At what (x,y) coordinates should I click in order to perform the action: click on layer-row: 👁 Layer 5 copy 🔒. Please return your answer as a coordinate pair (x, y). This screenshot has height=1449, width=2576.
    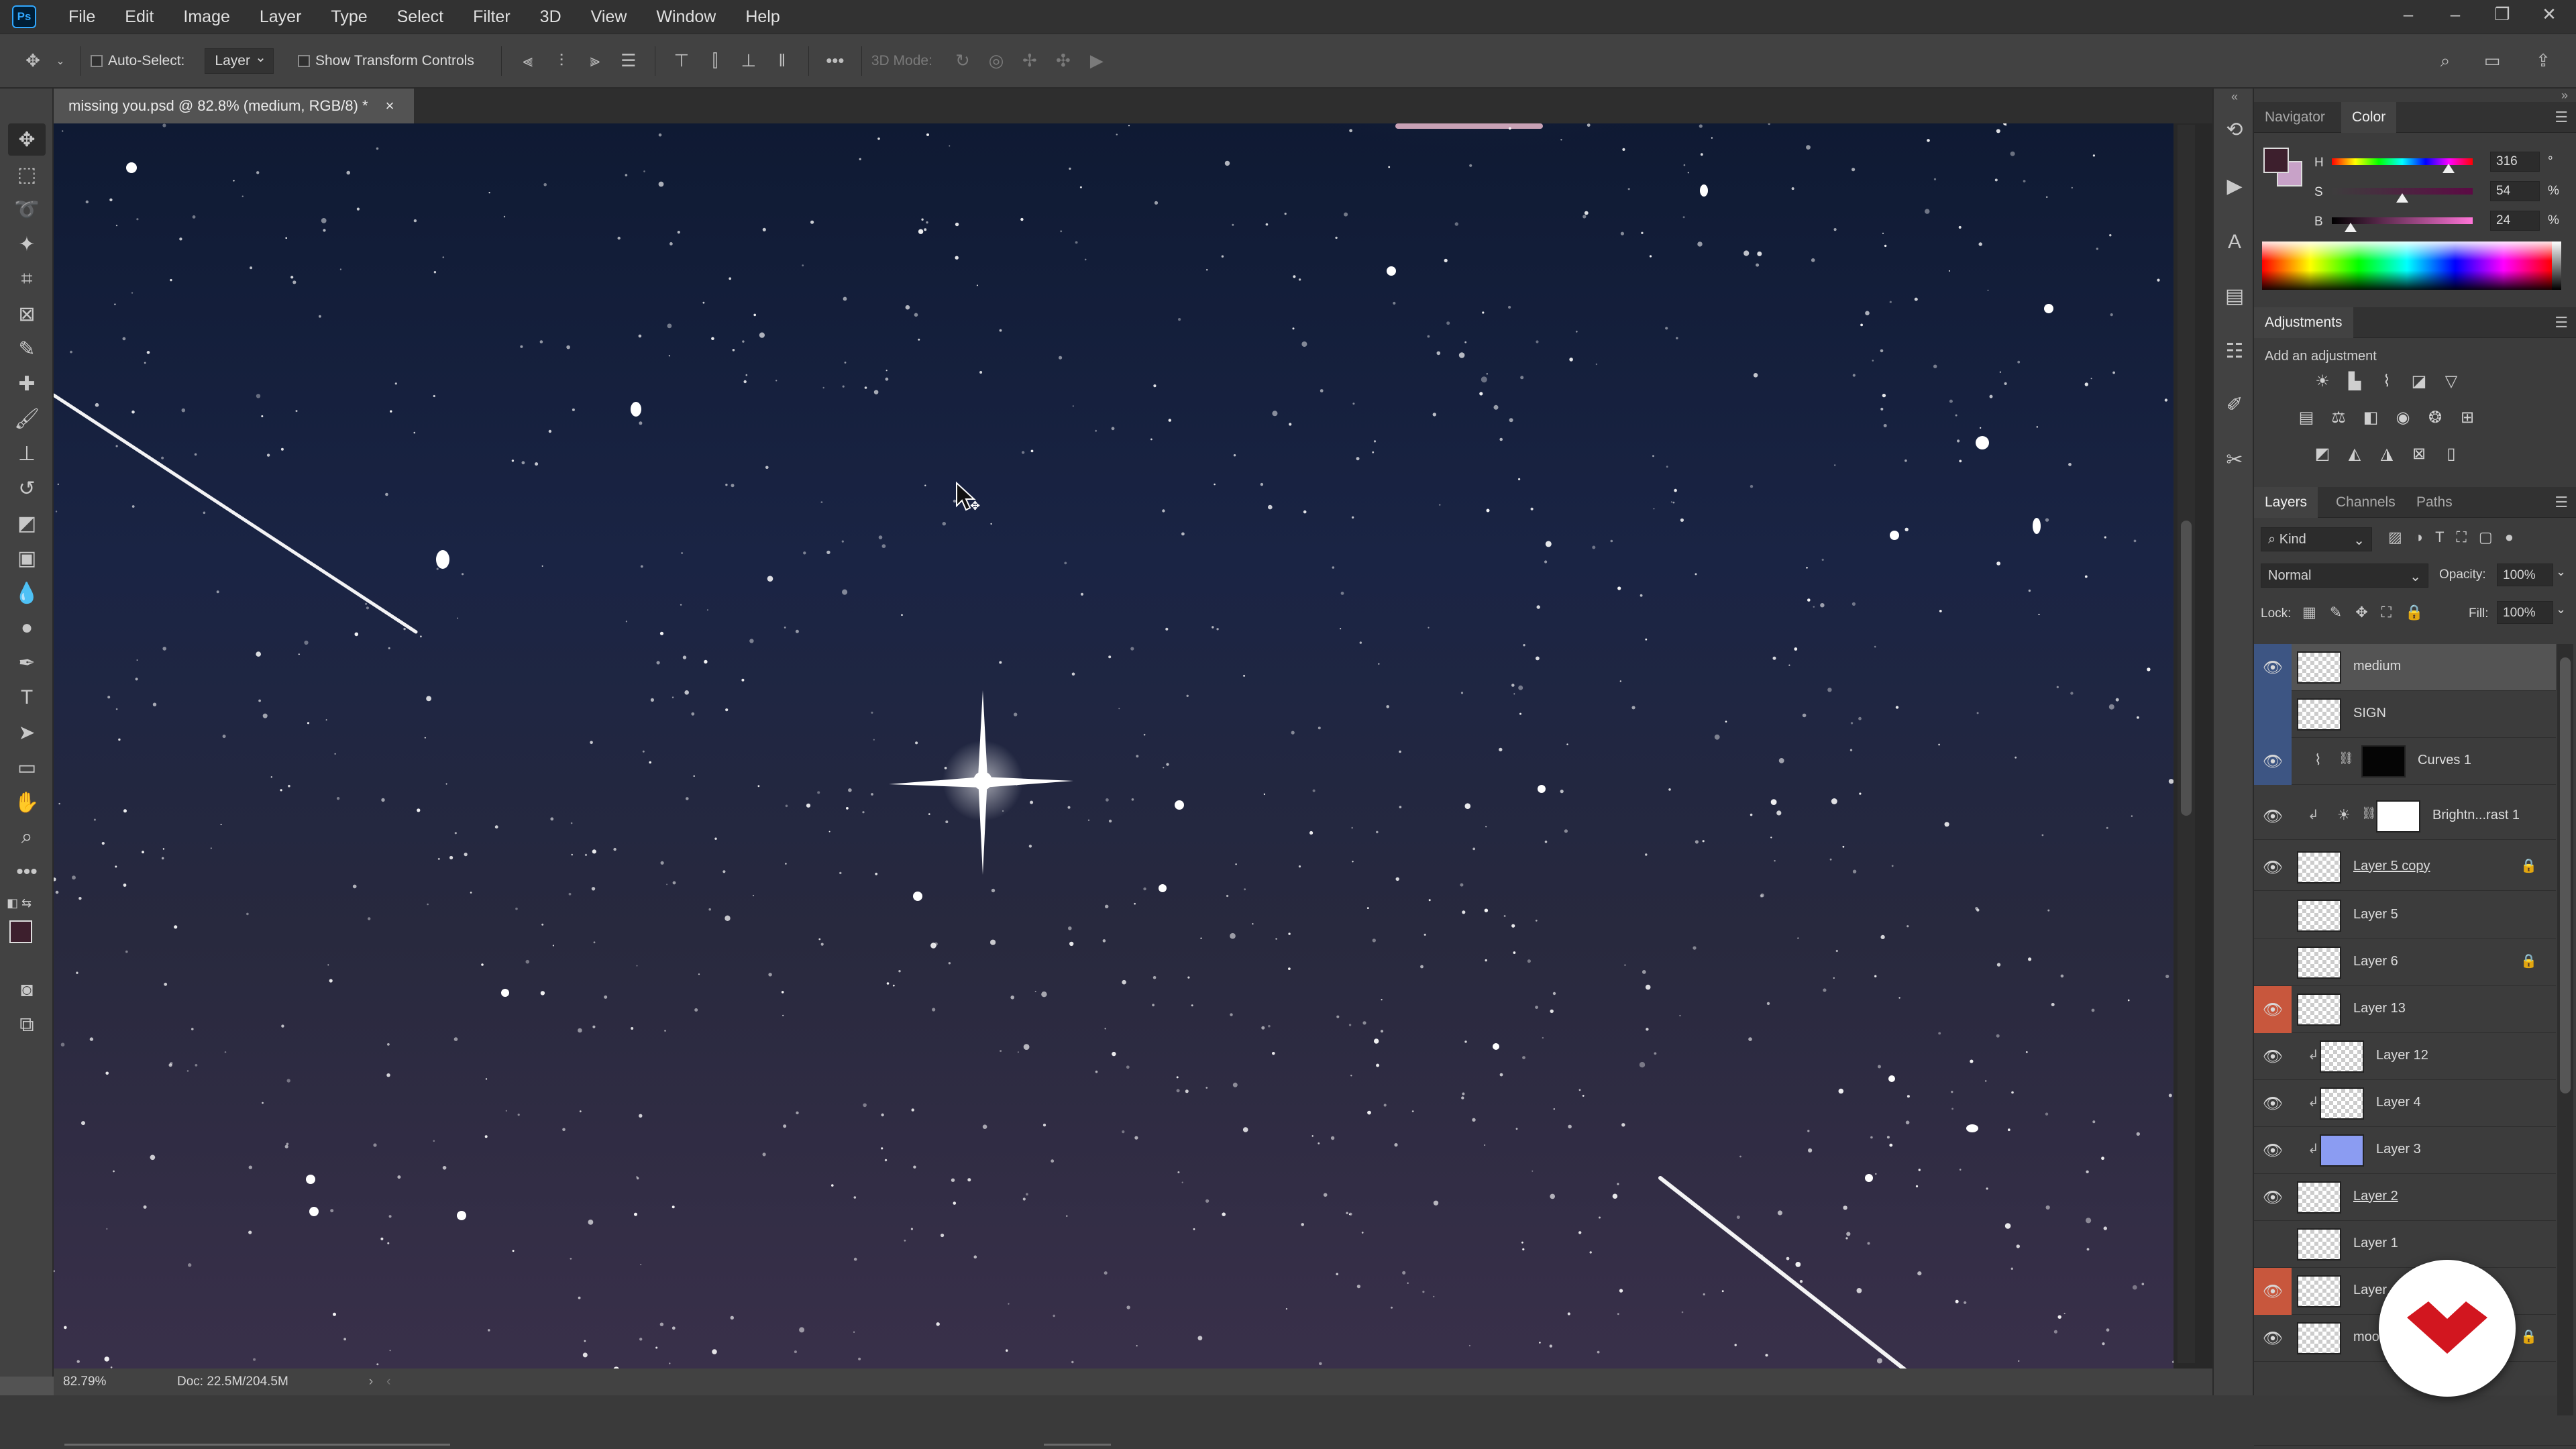
    Looking at the image, I should click on (2405, 867).